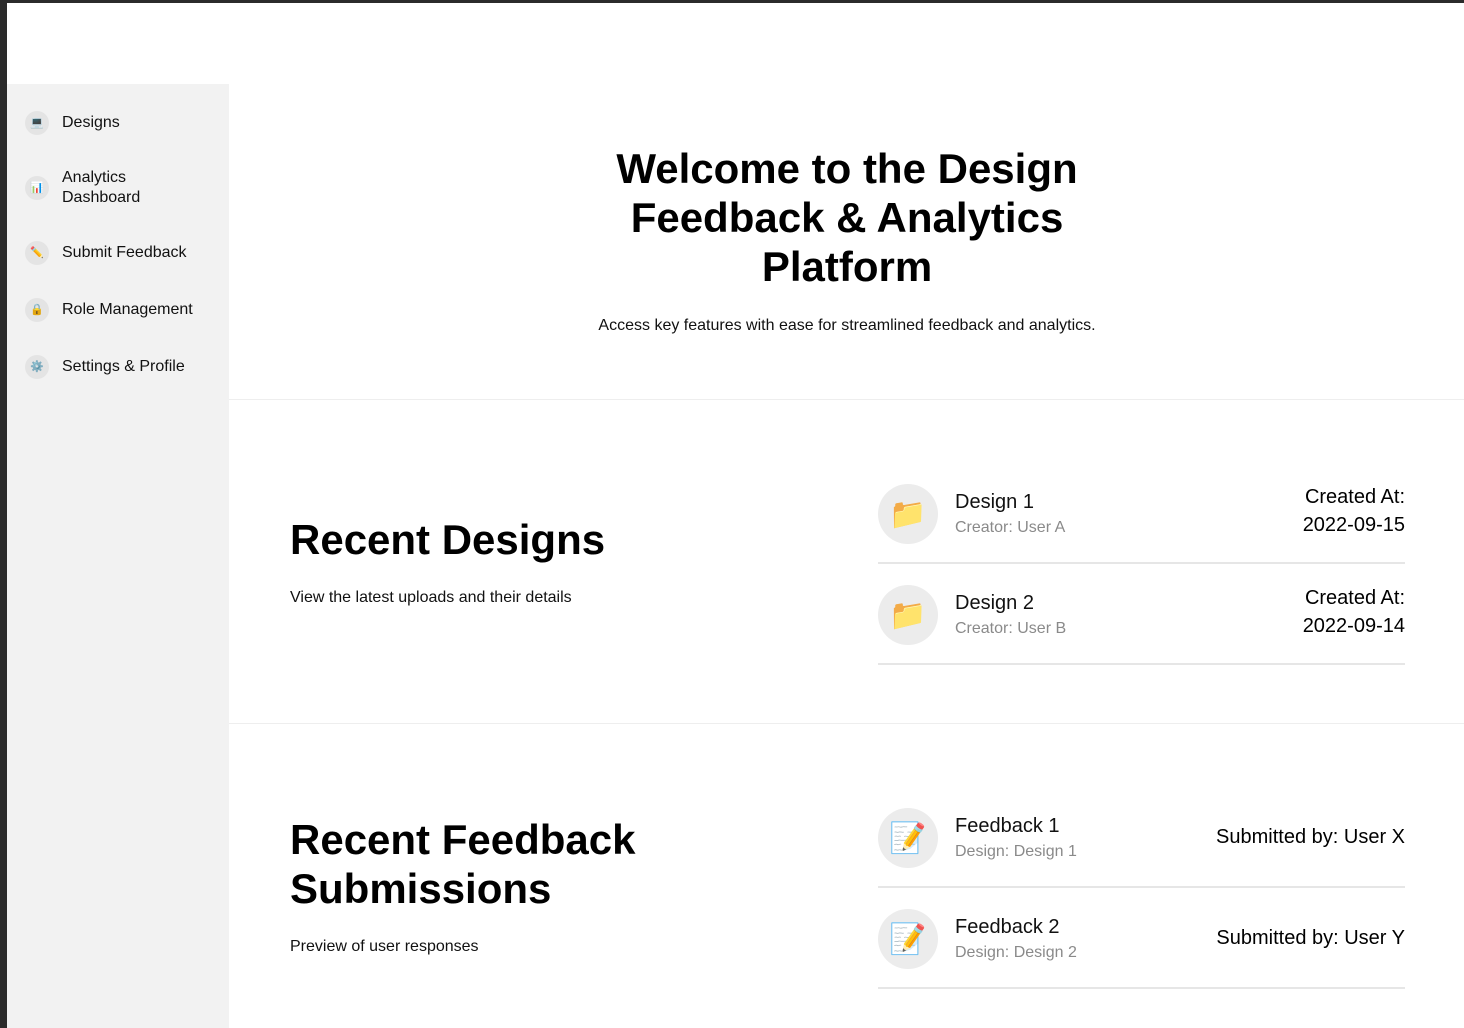 The image size is (1464, 1028). Describe the element at coordinates (1354, 612) in the screenshot. I see `design-created-at: Created At: 2022-09-14` at that location.